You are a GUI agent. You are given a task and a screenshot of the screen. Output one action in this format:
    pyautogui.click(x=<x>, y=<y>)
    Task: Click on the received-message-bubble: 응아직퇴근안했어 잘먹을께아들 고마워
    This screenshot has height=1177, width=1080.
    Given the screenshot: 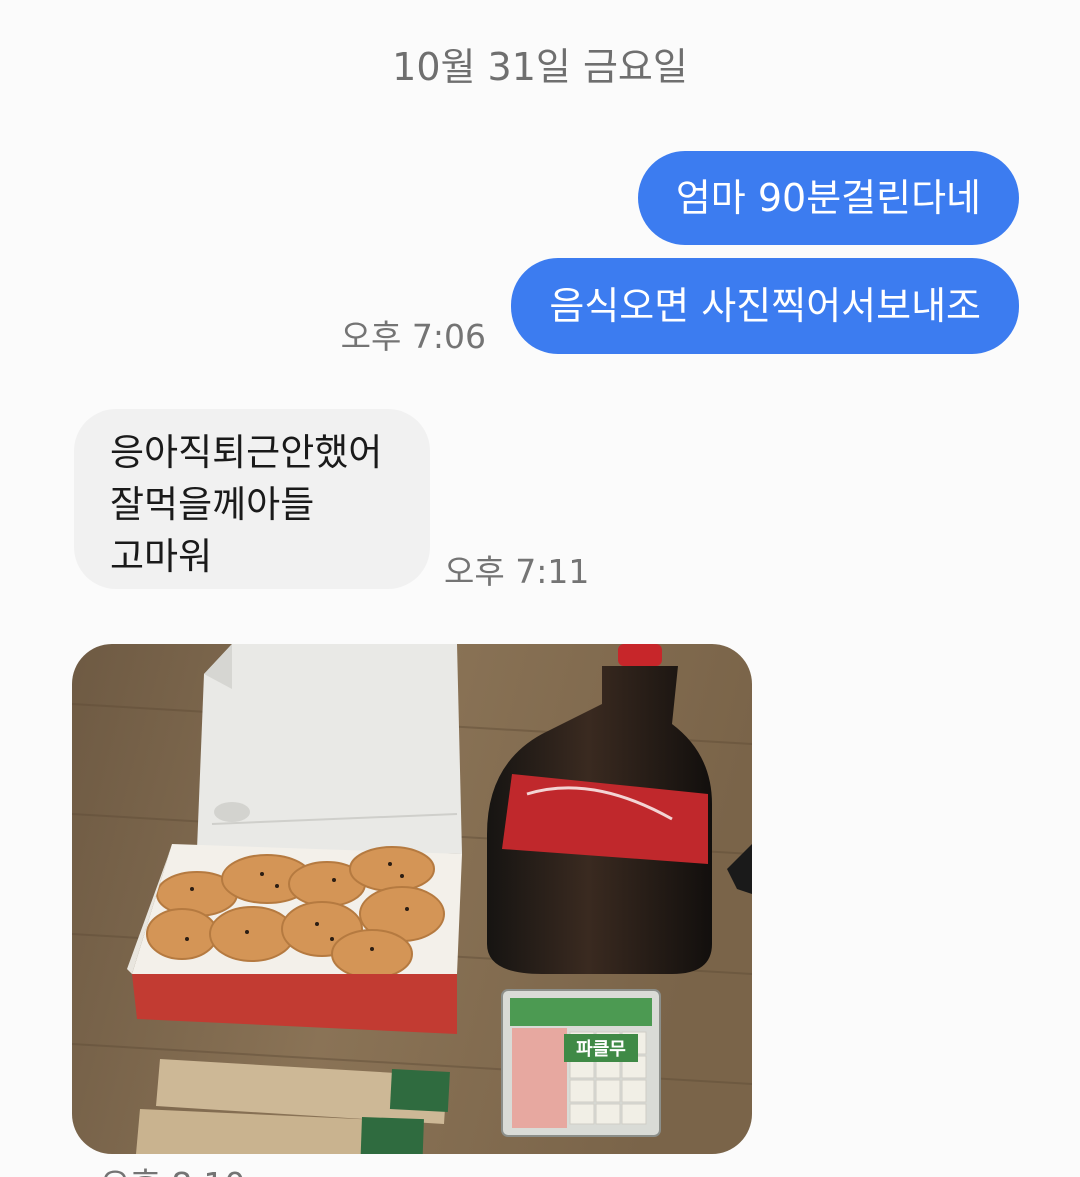 What is the action you would take?
    pyautogui.click(x=252, y=499)
    